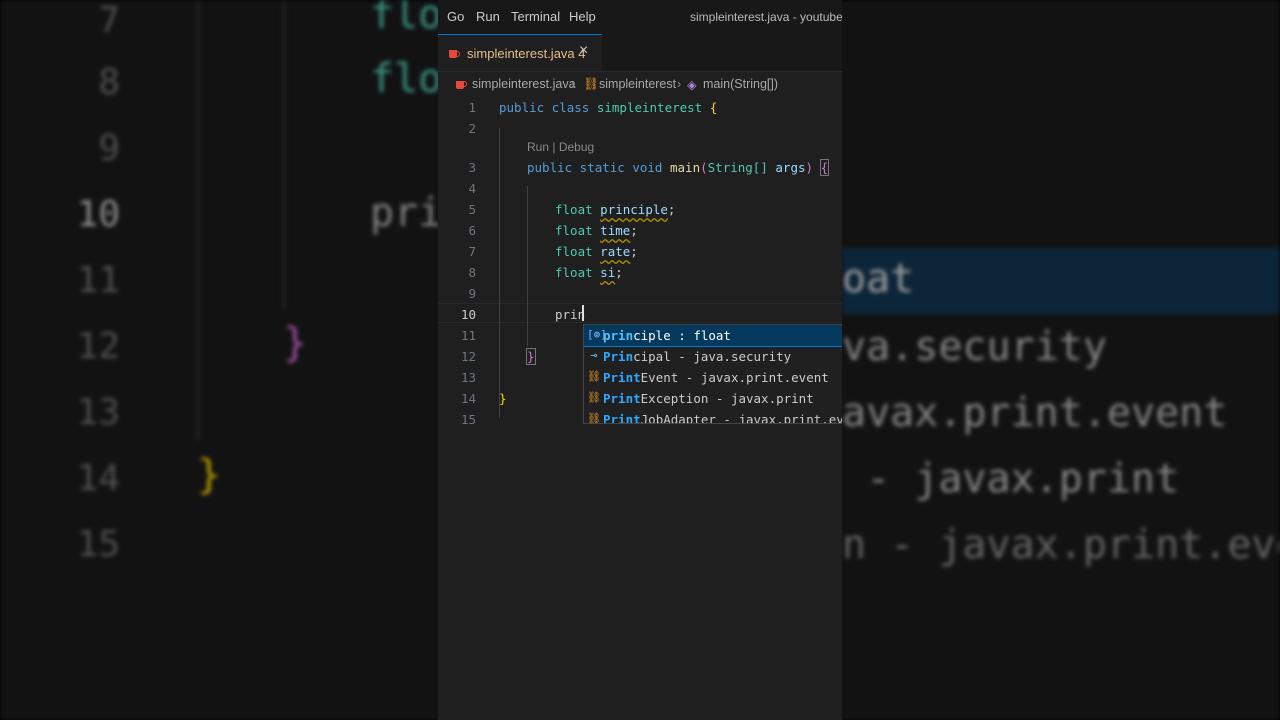  What do you see at coordinates (692, 85) in the screenshot?
I see `method-icon: ◈` at bounding box center [692, 85].